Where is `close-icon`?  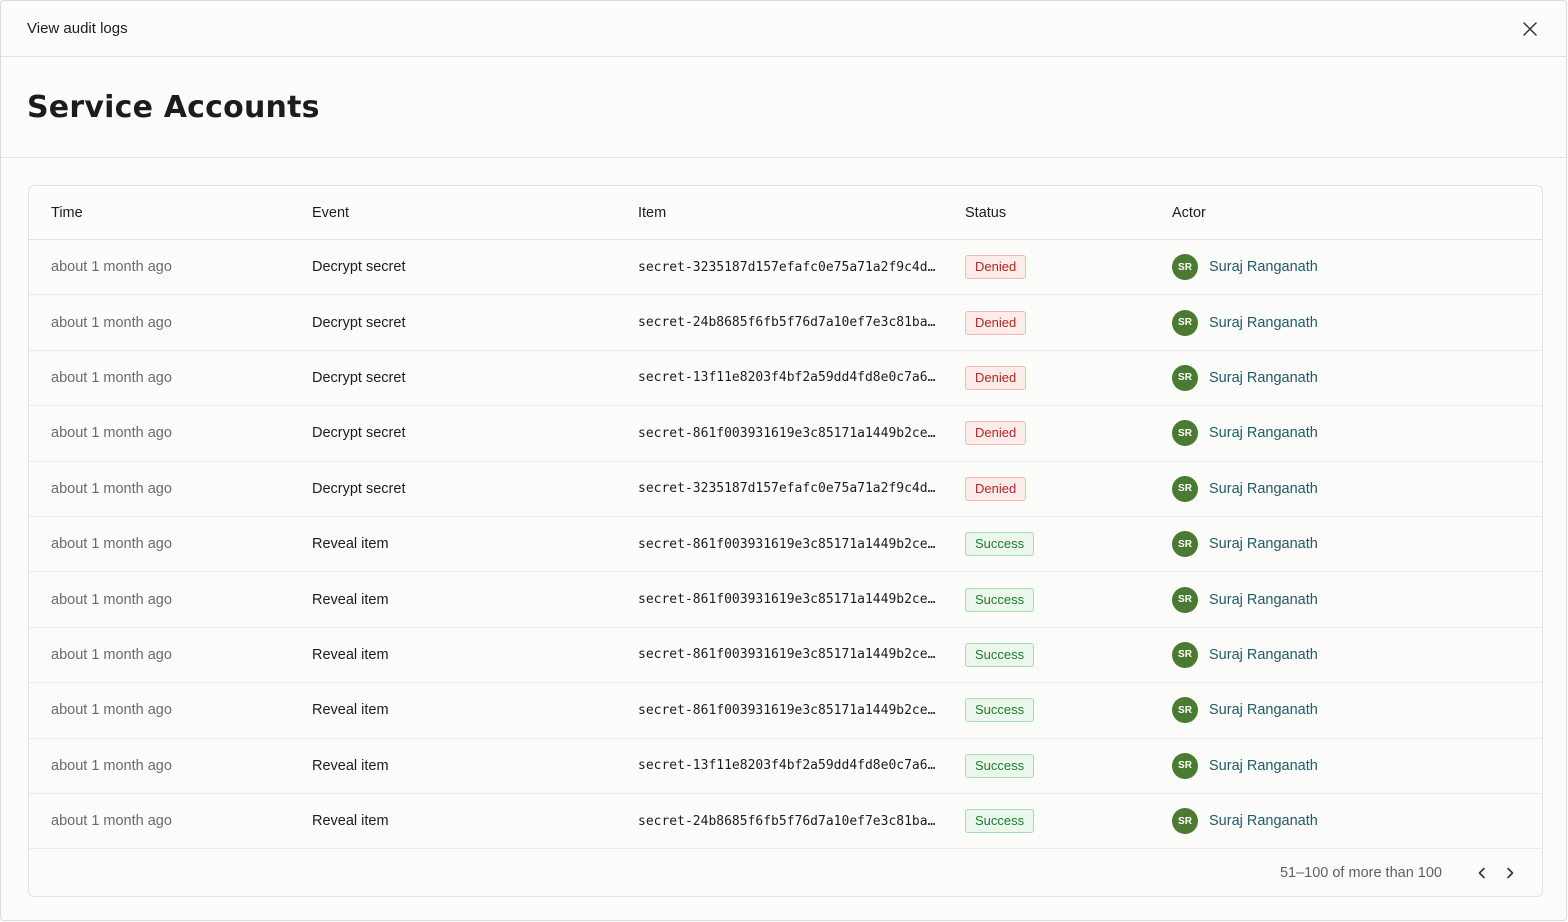 close-icon is located at coordinates (1530, 28).